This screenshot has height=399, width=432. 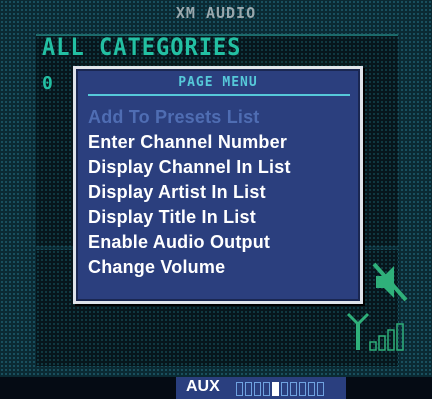 I want to click on menu-item-display-artist-in-list: Display Artist In List, so click(x=189, y=192).